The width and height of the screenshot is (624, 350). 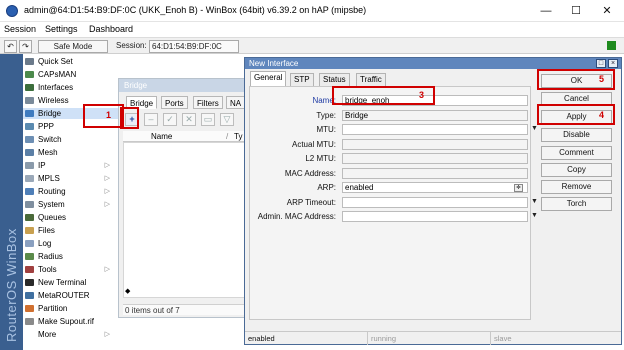 I want to click on disable-icon: ✕, so click(x=189, y=119).